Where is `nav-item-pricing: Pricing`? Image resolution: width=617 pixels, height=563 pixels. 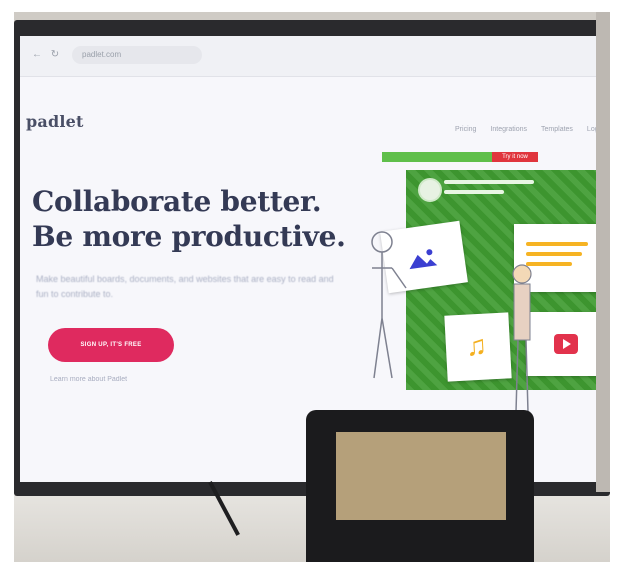
nav-item-pricing: Pricing is located at coordinates (465, 129).